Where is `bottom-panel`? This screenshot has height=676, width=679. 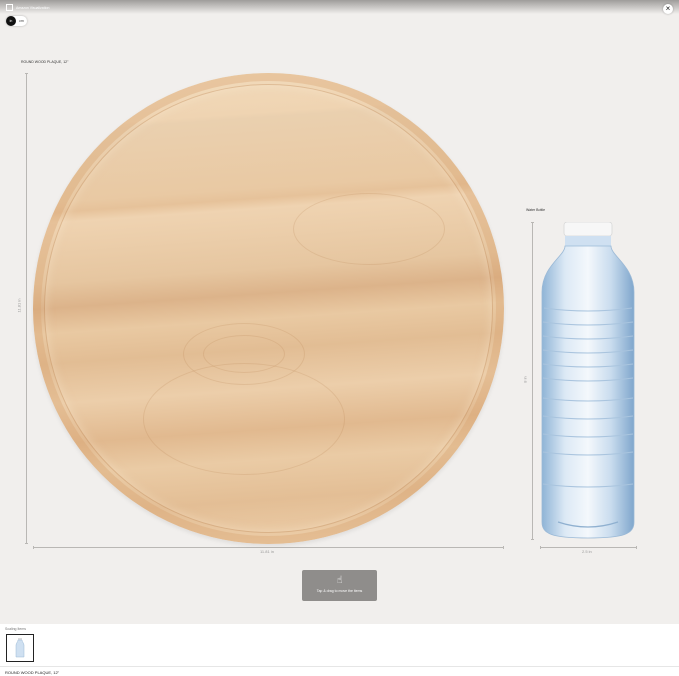
bottom-panel is located at coordinates (339, 650).